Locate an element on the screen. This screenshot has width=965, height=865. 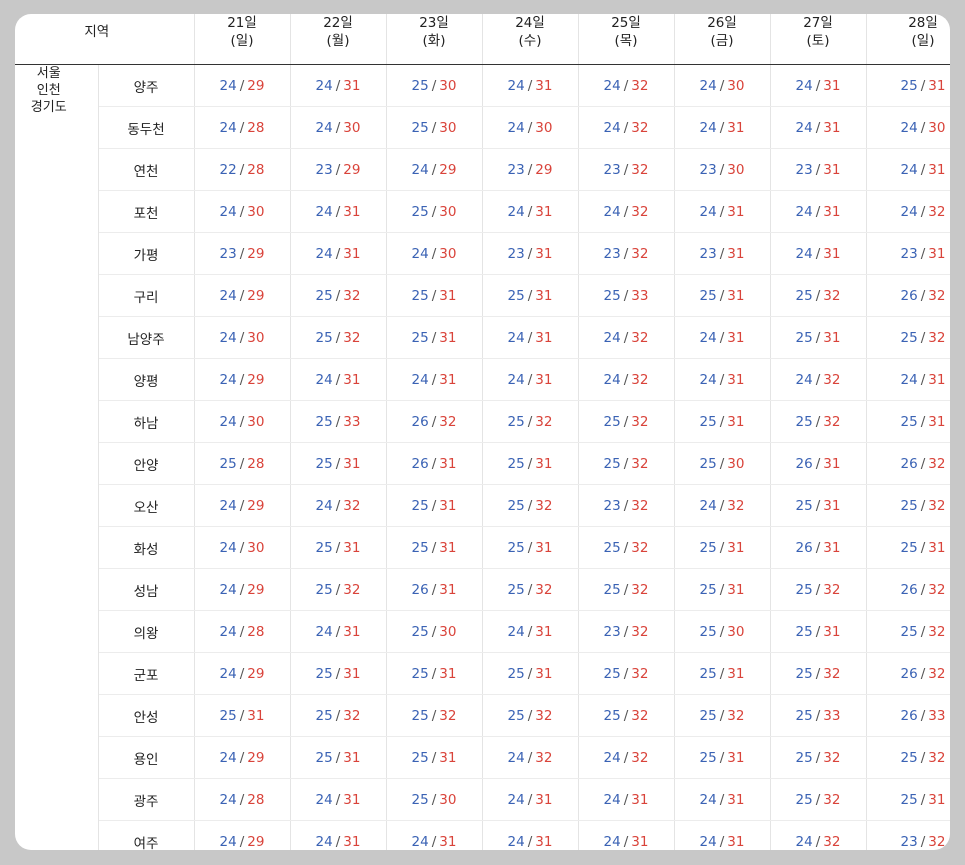
city-name-cell: 군포 is located at coordinates (146, 673).